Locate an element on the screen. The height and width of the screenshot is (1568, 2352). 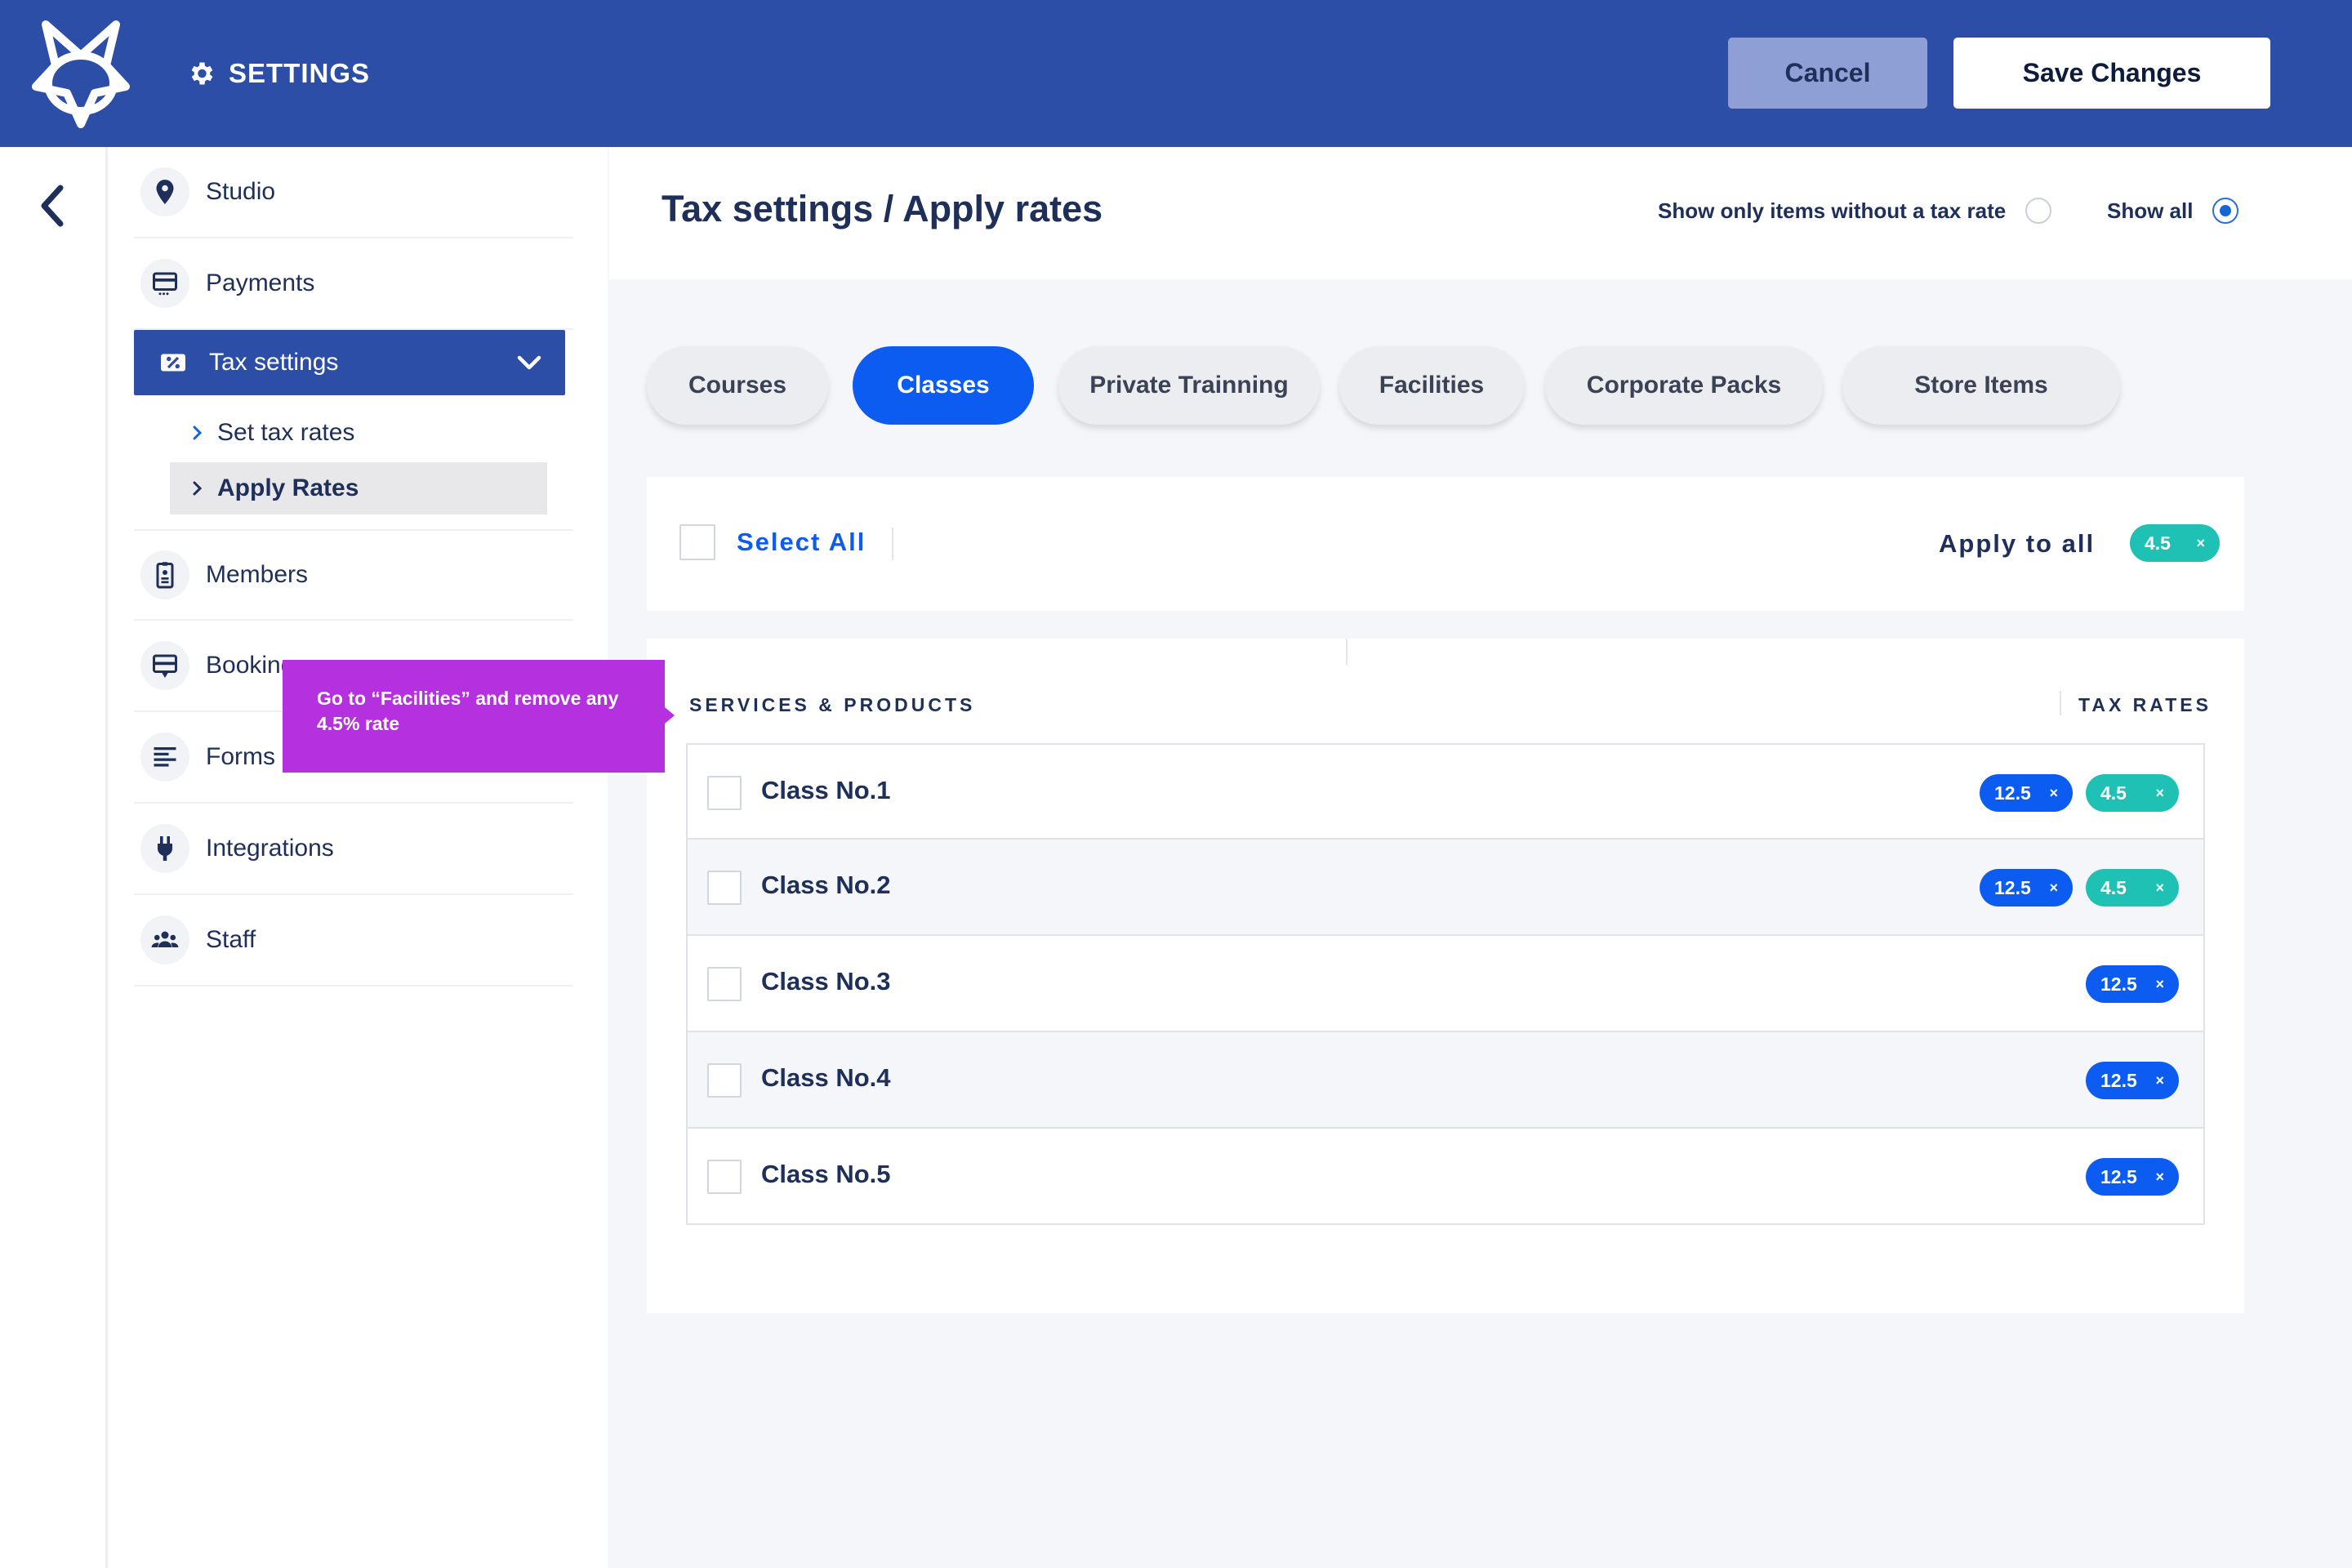
percent-tag-icon is located at coordinates (173, 362).